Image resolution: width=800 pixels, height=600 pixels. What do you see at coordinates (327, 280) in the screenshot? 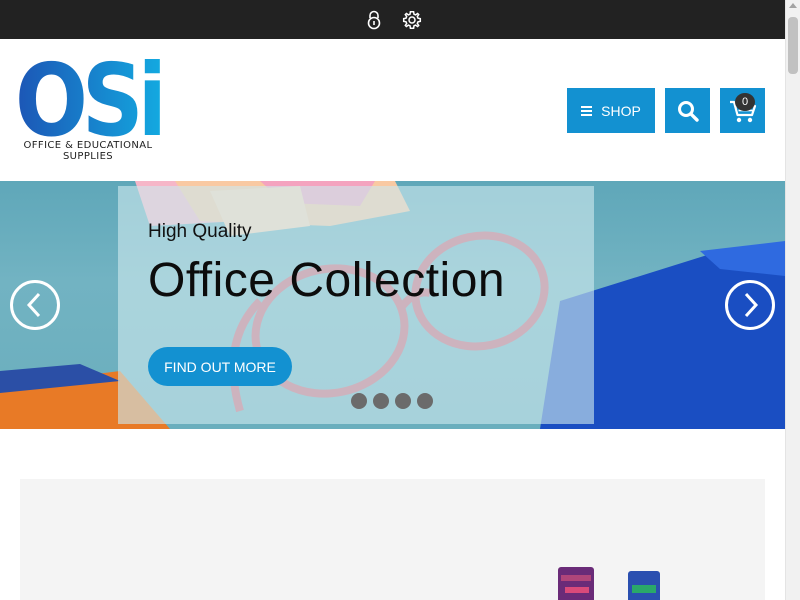
I see `hero-headline: Office Collection` at bounding box center [327, 280].